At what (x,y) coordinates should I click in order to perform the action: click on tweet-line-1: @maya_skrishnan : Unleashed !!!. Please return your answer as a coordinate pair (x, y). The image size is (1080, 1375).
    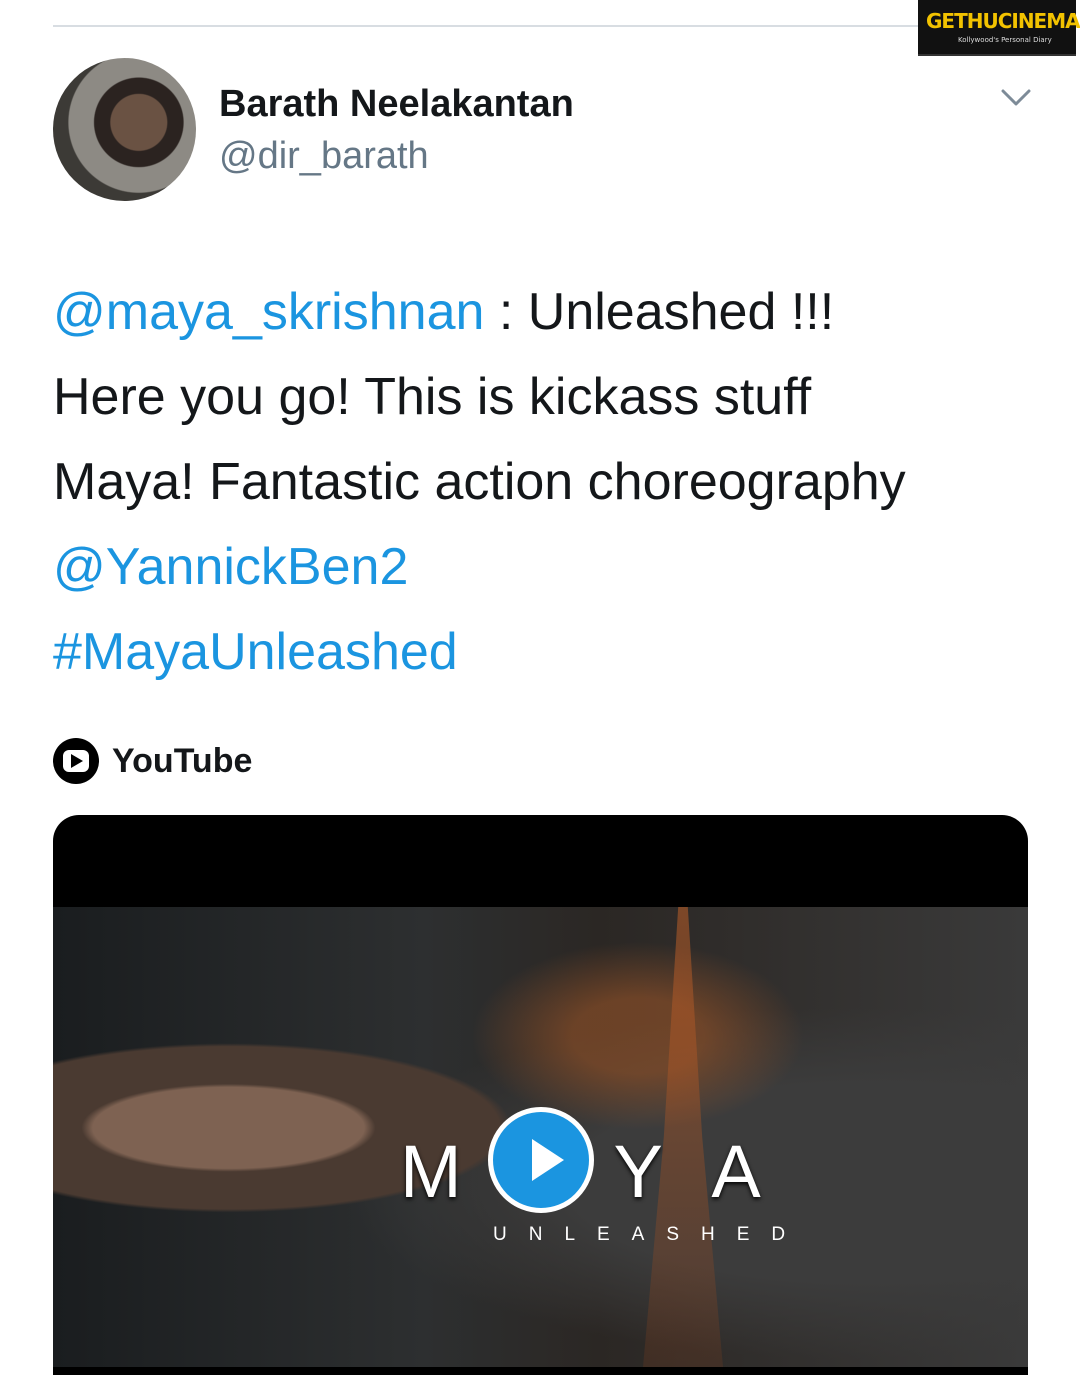
    Looking at the image, I should click on (548, 312).